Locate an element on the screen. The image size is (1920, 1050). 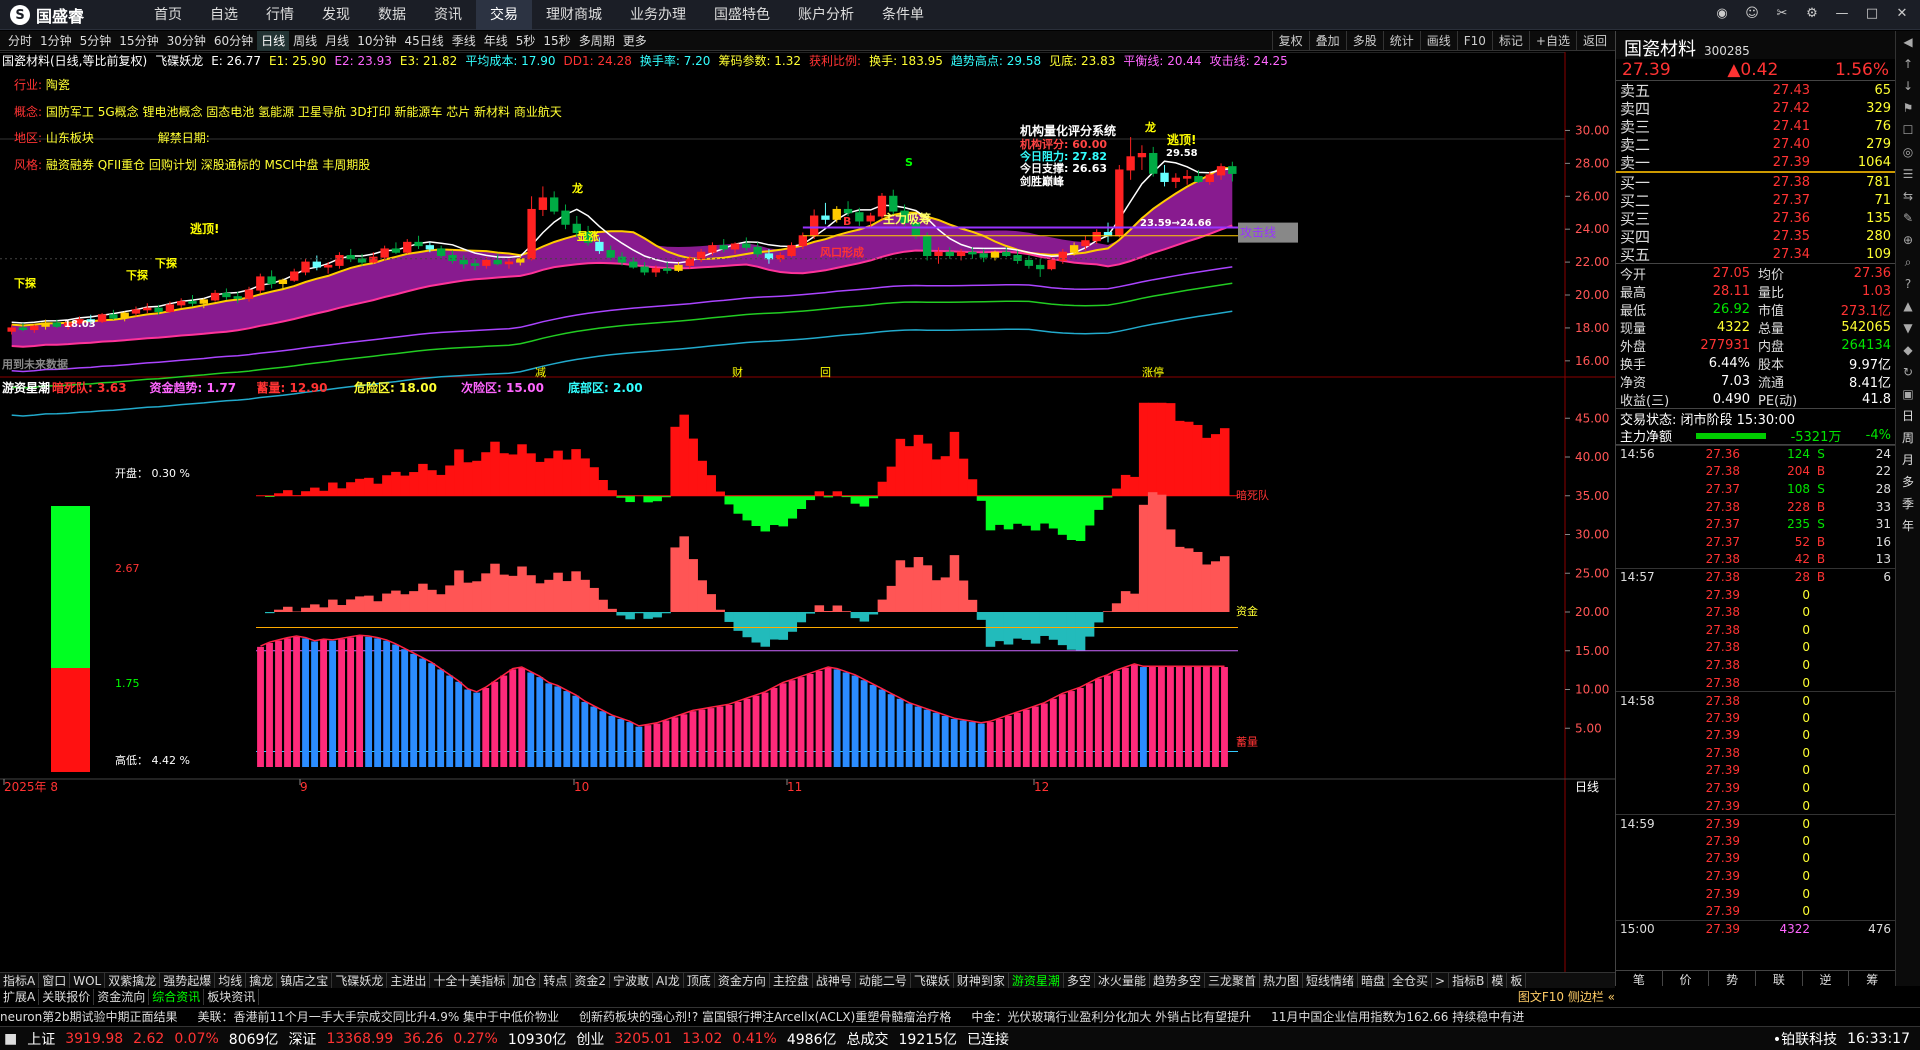
side-tool-icon: ? is located at coordinates (1908, 284).